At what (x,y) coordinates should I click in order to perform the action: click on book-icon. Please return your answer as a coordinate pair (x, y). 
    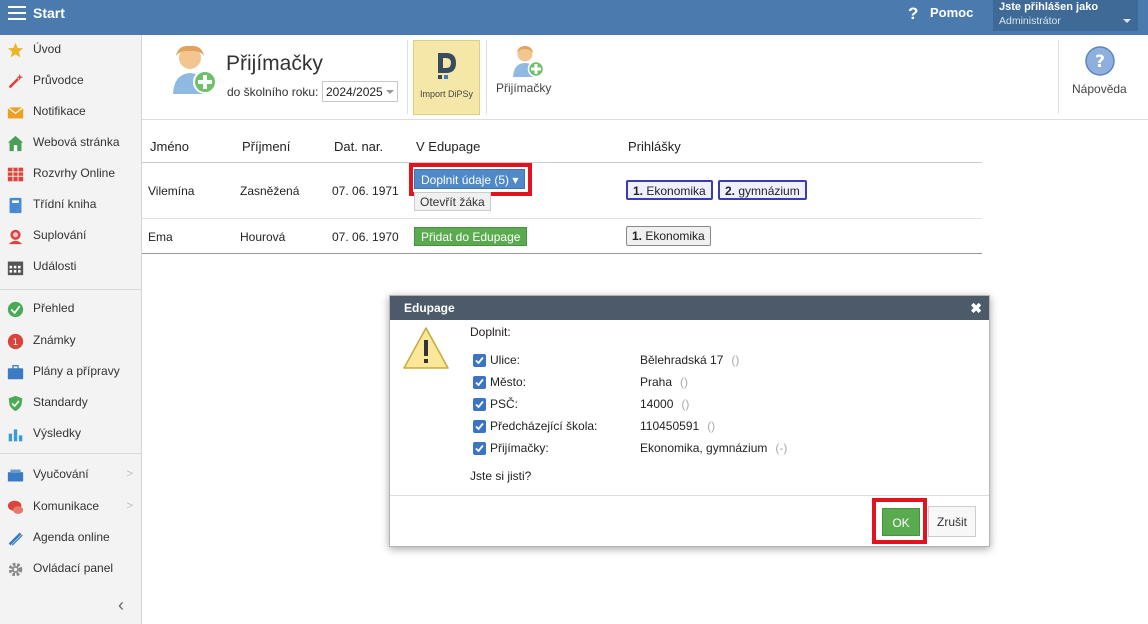
    Looking at the image, I should click on (15, 205).